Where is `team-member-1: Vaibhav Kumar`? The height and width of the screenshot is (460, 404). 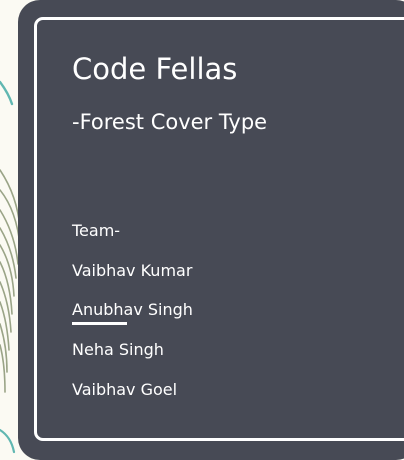 team-member-1: Vaibhav Kumar is located at coordinates (132, 270).